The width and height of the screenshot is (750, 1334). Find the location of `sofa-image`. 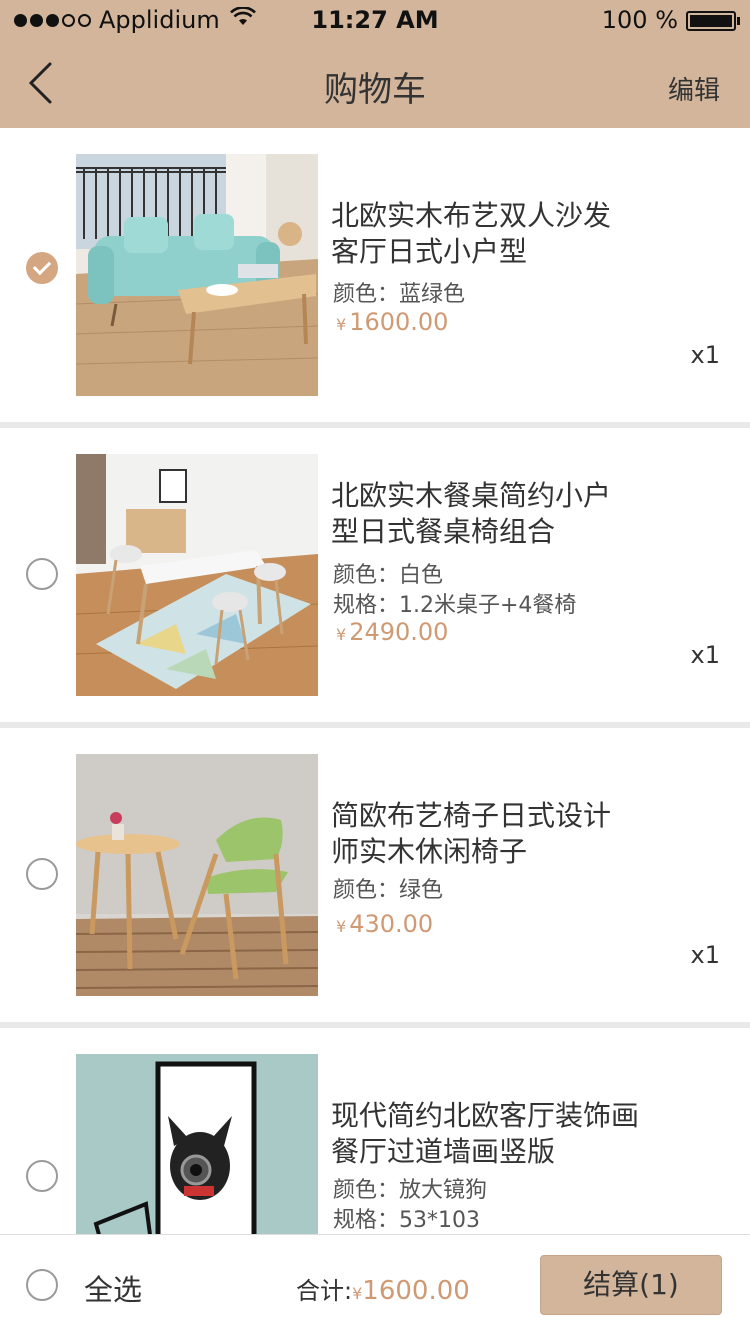

sofa-image is located at coordinates (197, 275).